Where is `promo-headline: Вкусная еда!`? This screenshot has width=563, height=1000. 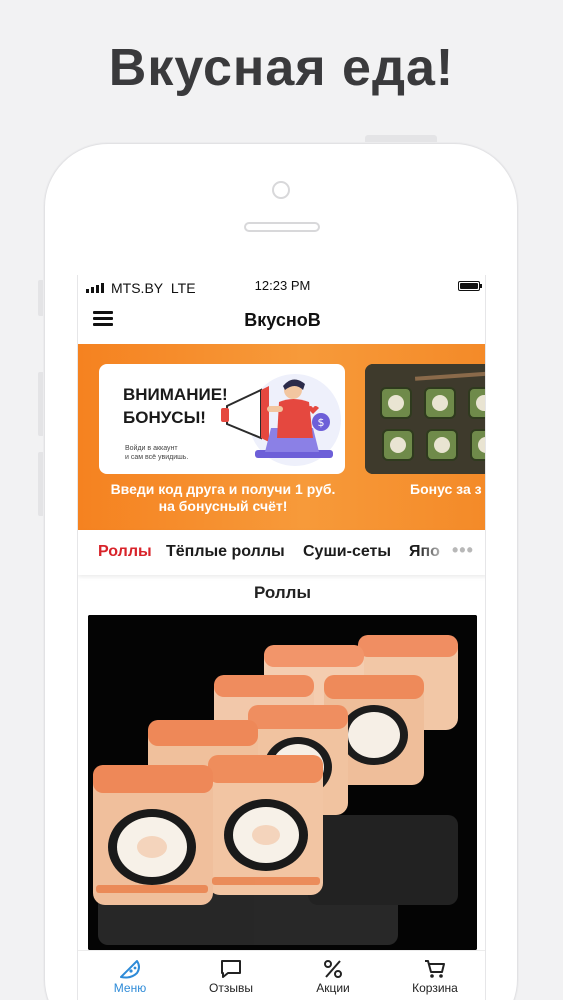
promo-headline: Вкусная еда! is located at coordinates (281, 68).